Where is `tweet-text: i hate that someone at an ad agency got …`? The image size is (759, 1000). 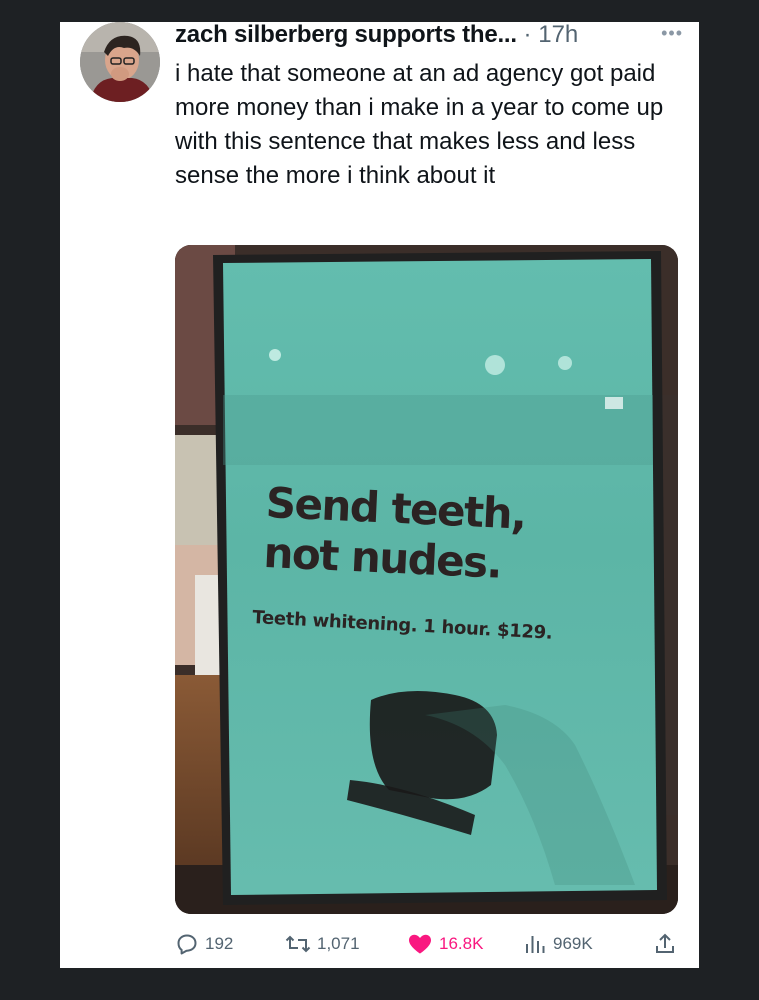 tweet-text: i hate that someone at an ad agency got … is located at coordinates (419, 124).